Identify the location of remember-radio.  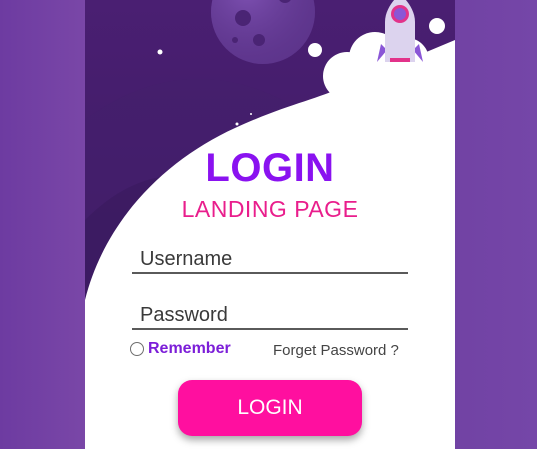
(137, 349).